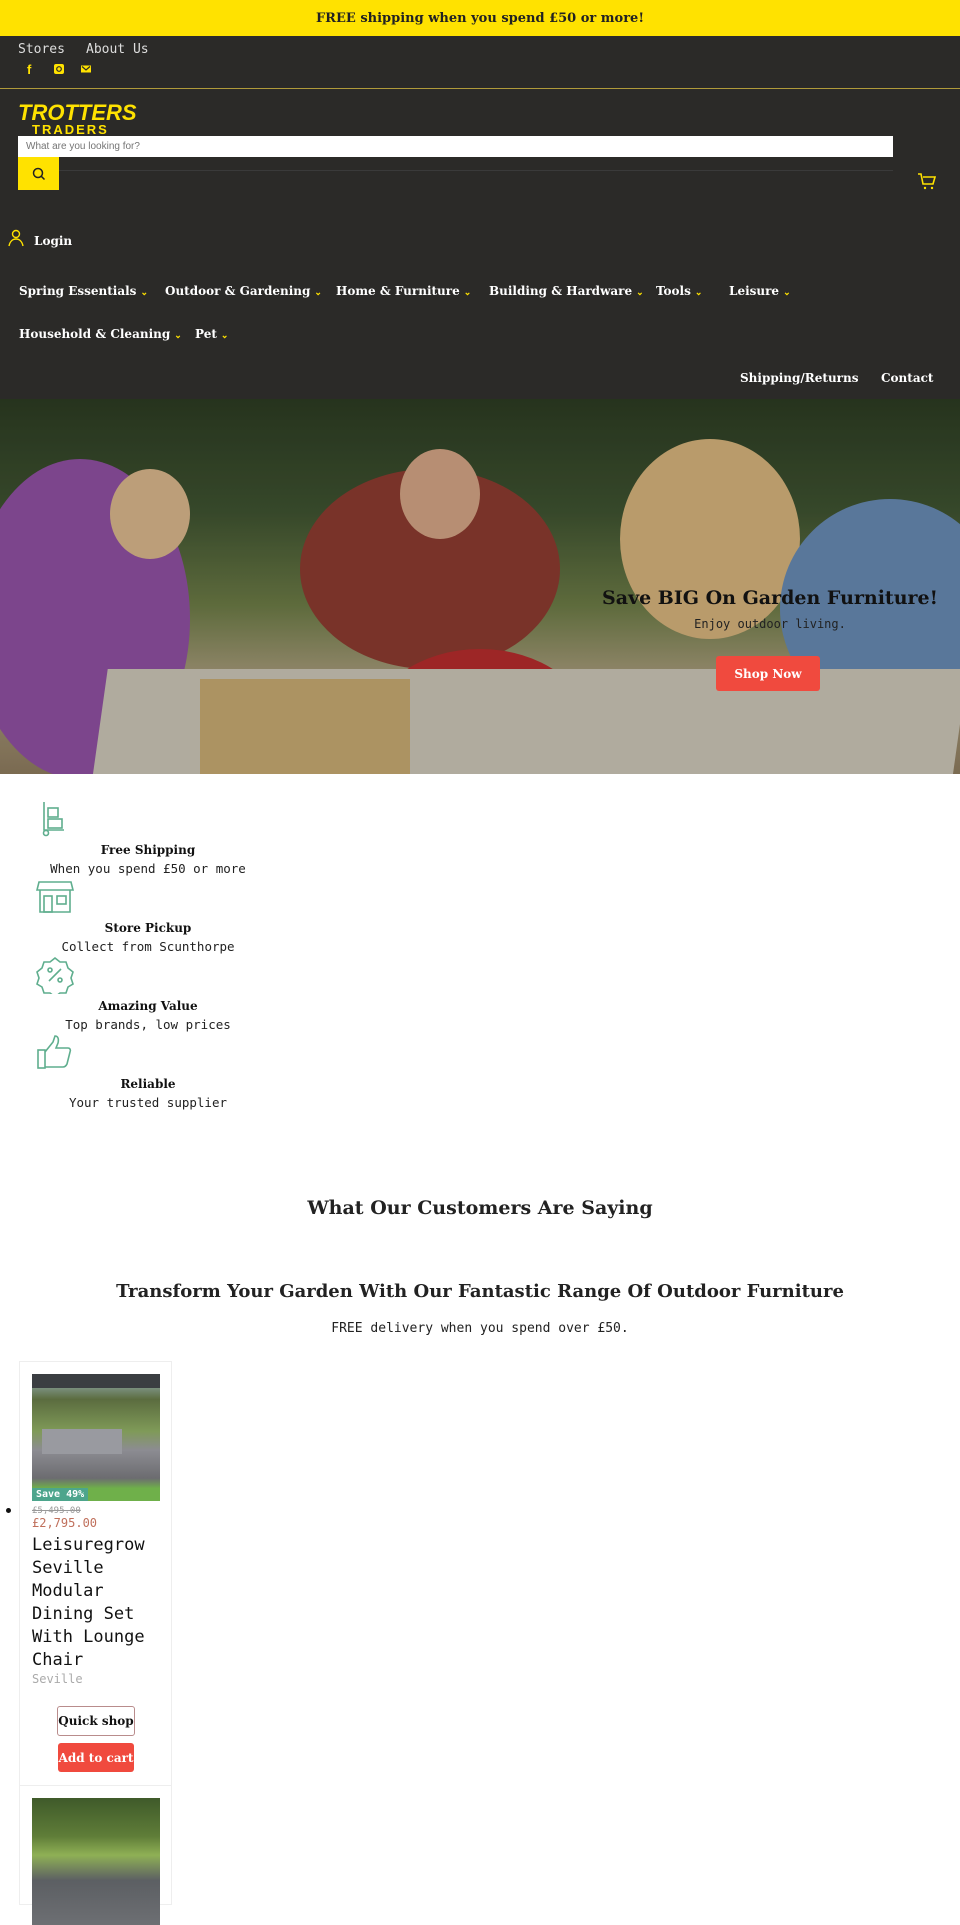 The image size is (960, 1925). I want to click on search-button, so click(38, 173).